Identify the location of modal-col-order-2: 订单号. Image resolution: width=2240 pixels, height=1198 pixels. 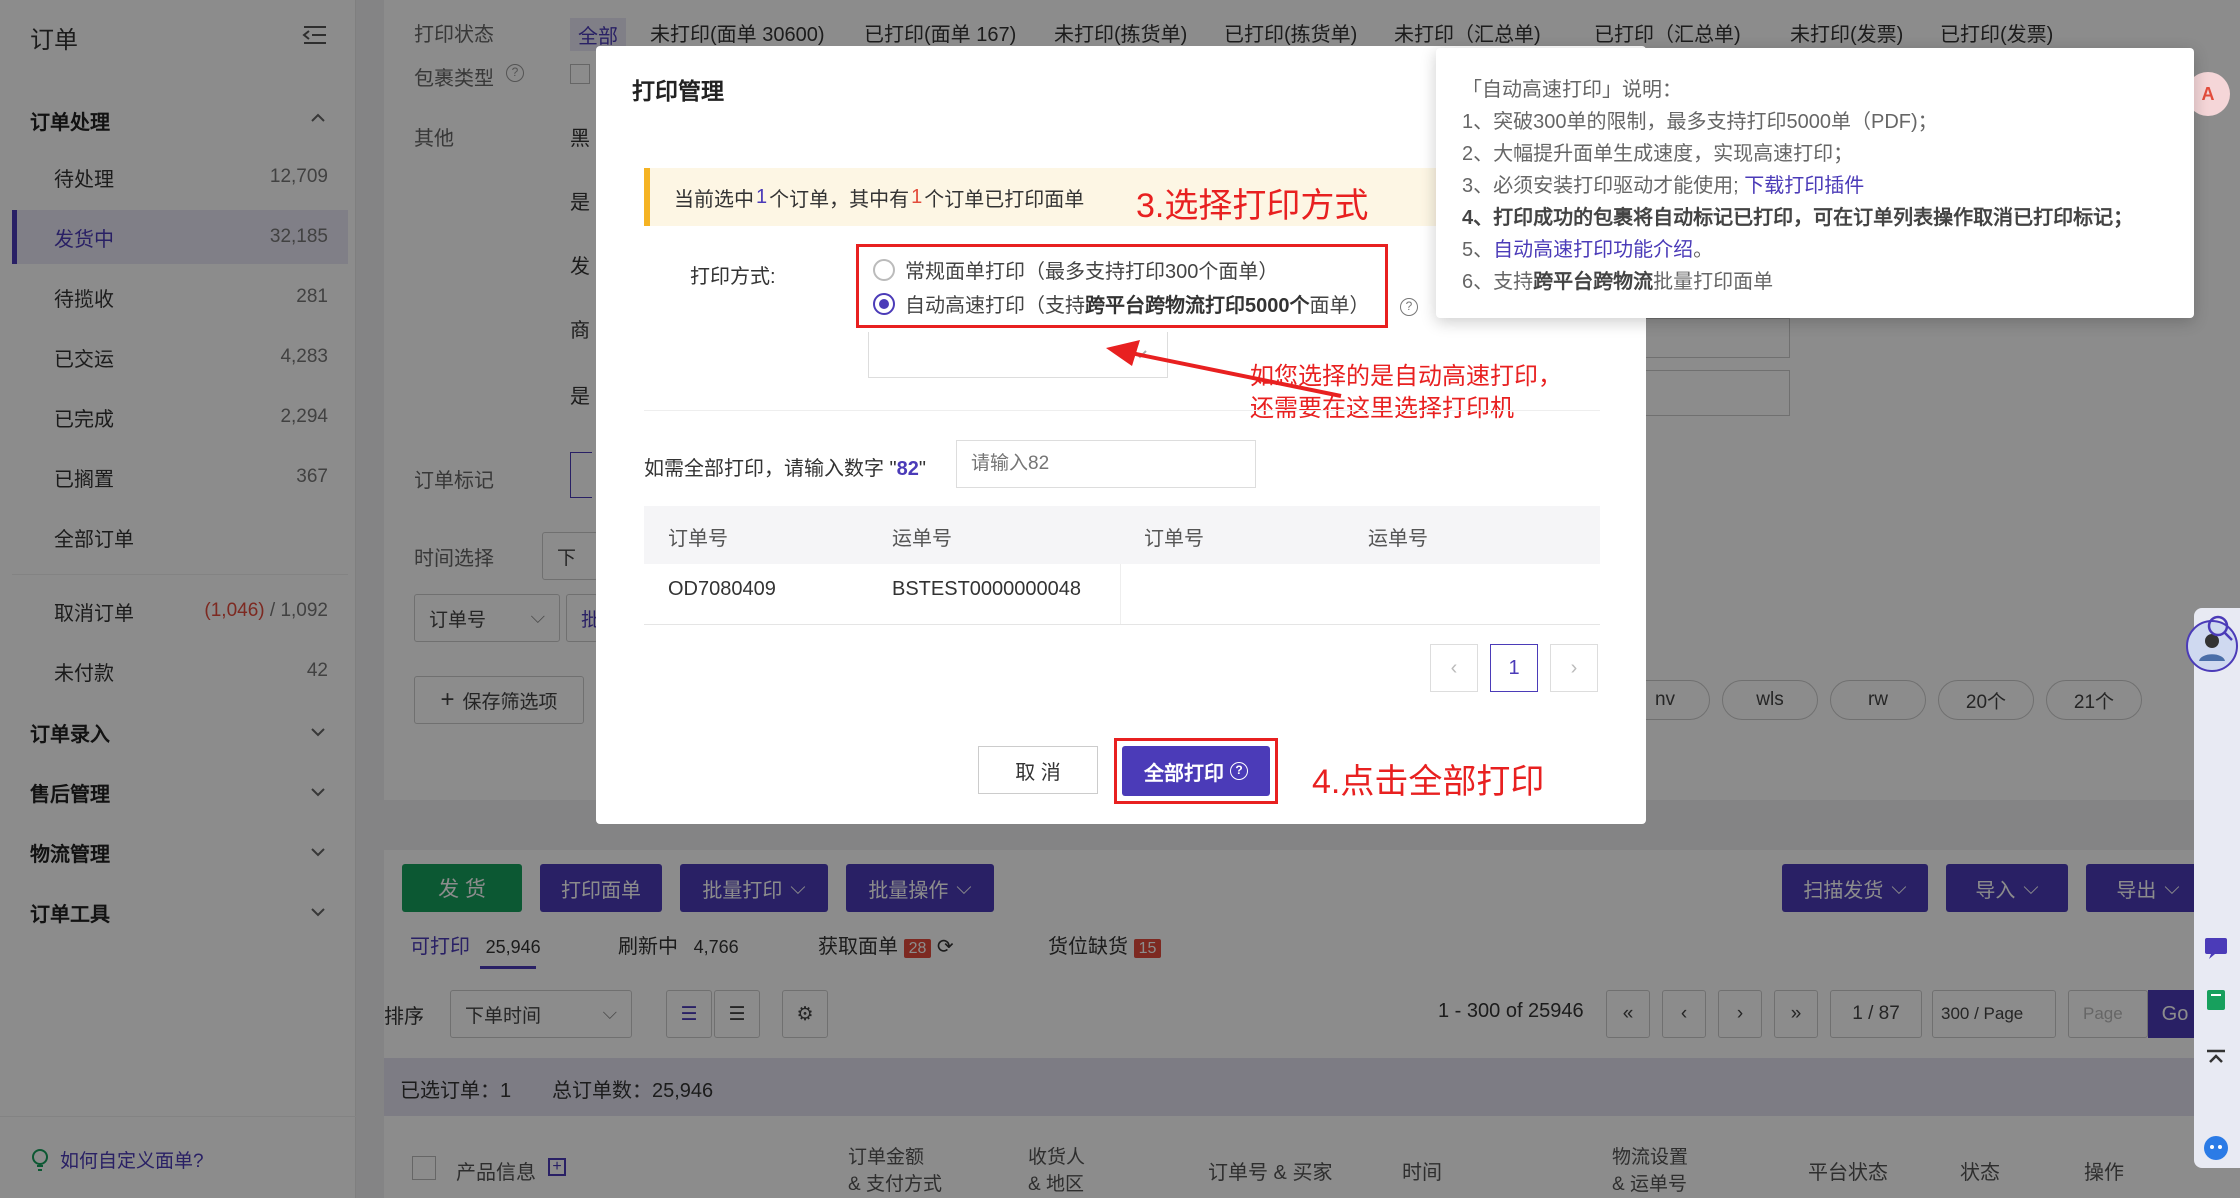
(1174, 539).